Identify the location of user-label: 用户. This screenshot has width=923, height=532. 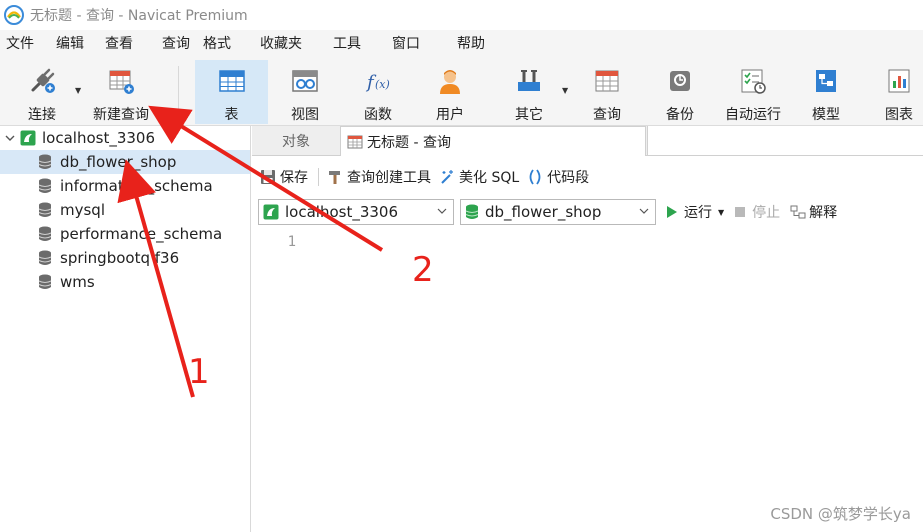
(450, 115).